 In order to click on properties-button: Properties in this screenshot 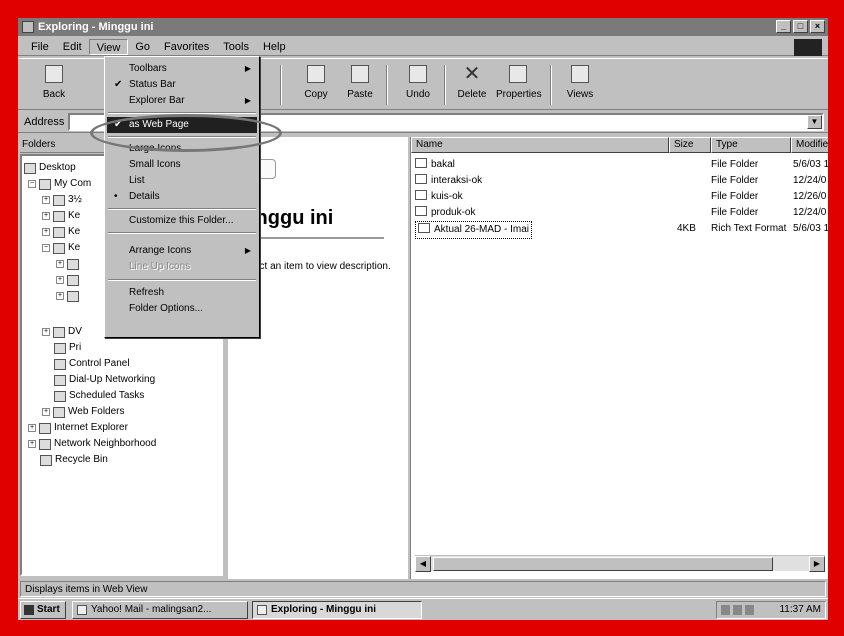, I will do `click(519, 85)`.